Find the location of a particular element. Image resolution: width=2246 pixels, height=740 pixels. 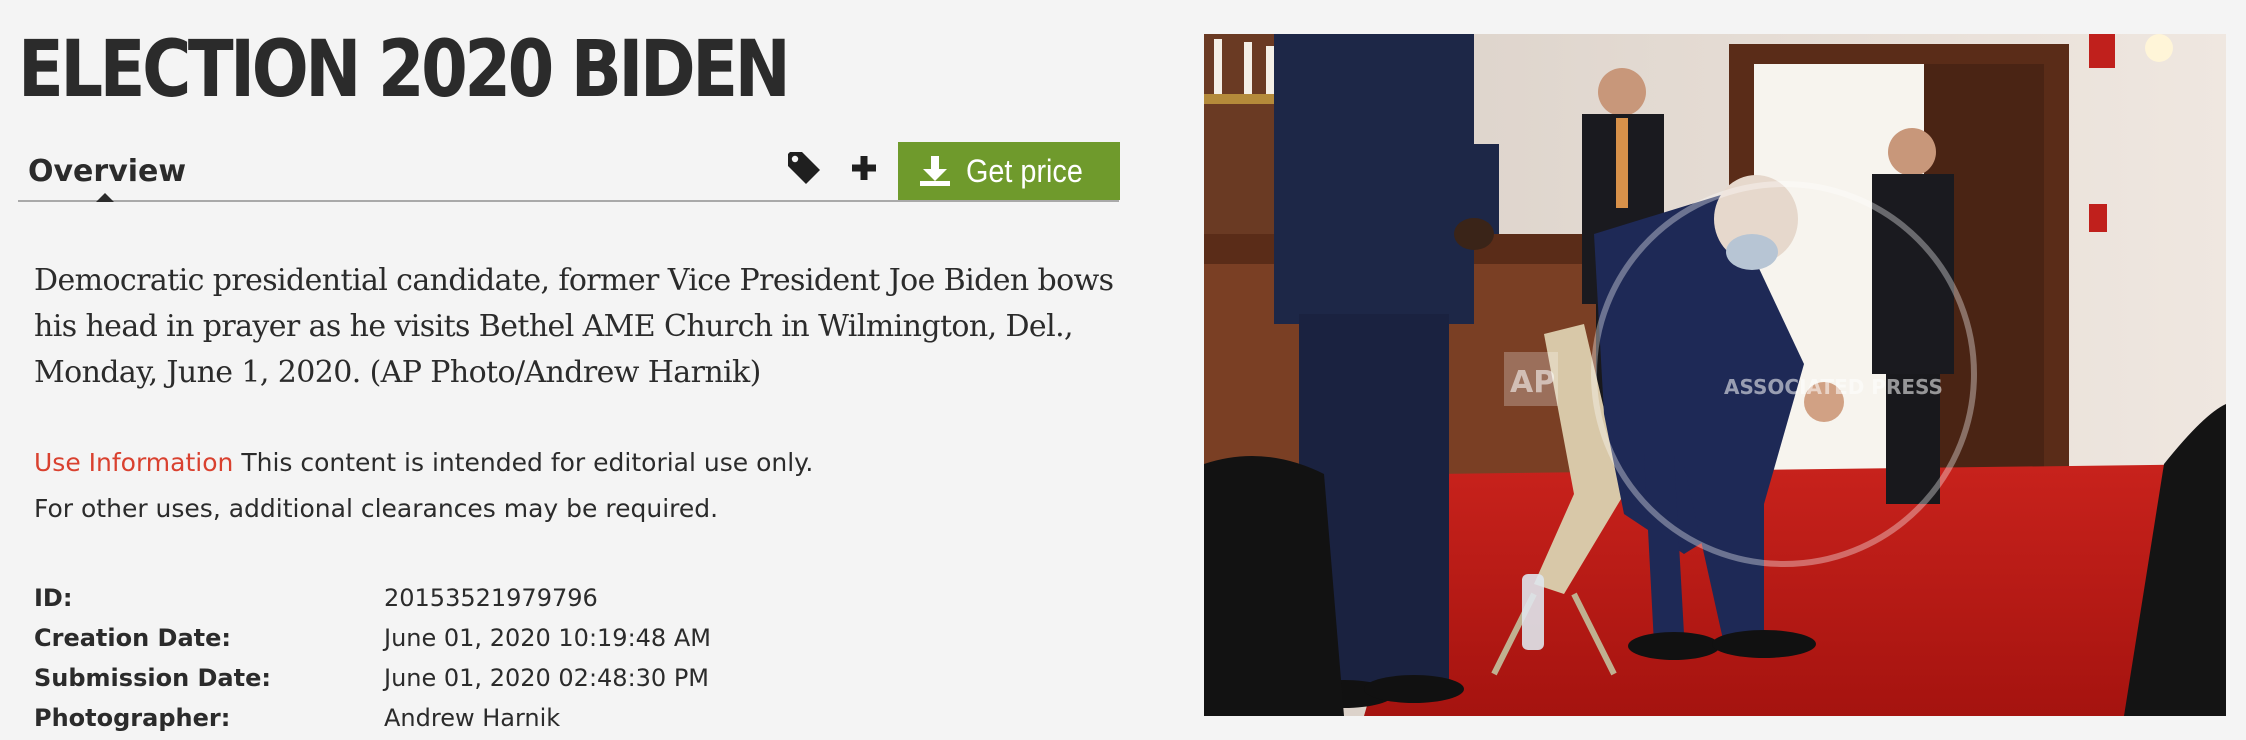

active-tab-indicator is located at coordinates (105, 197).